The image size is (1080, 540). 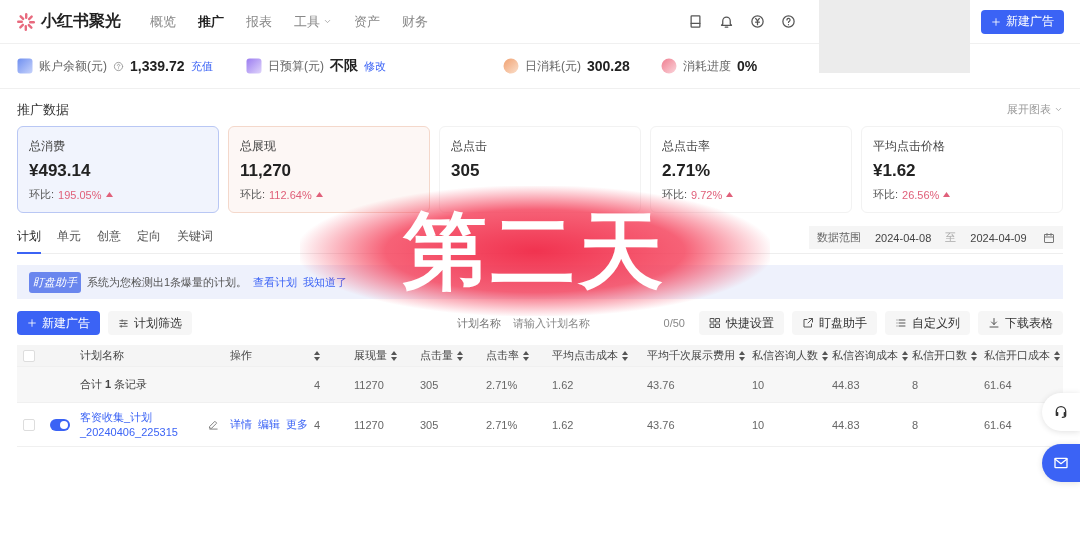 What do you see at coordinates (994, 323) in the screenshot?
I see `download-icon` at bounding box center [994, 323].